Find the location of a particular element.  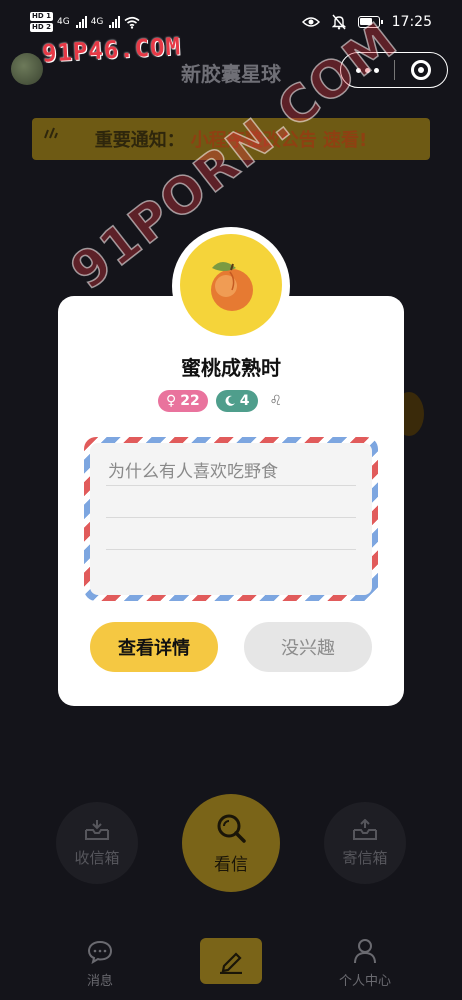

inbox-icon is located at coordinates (97, 829).